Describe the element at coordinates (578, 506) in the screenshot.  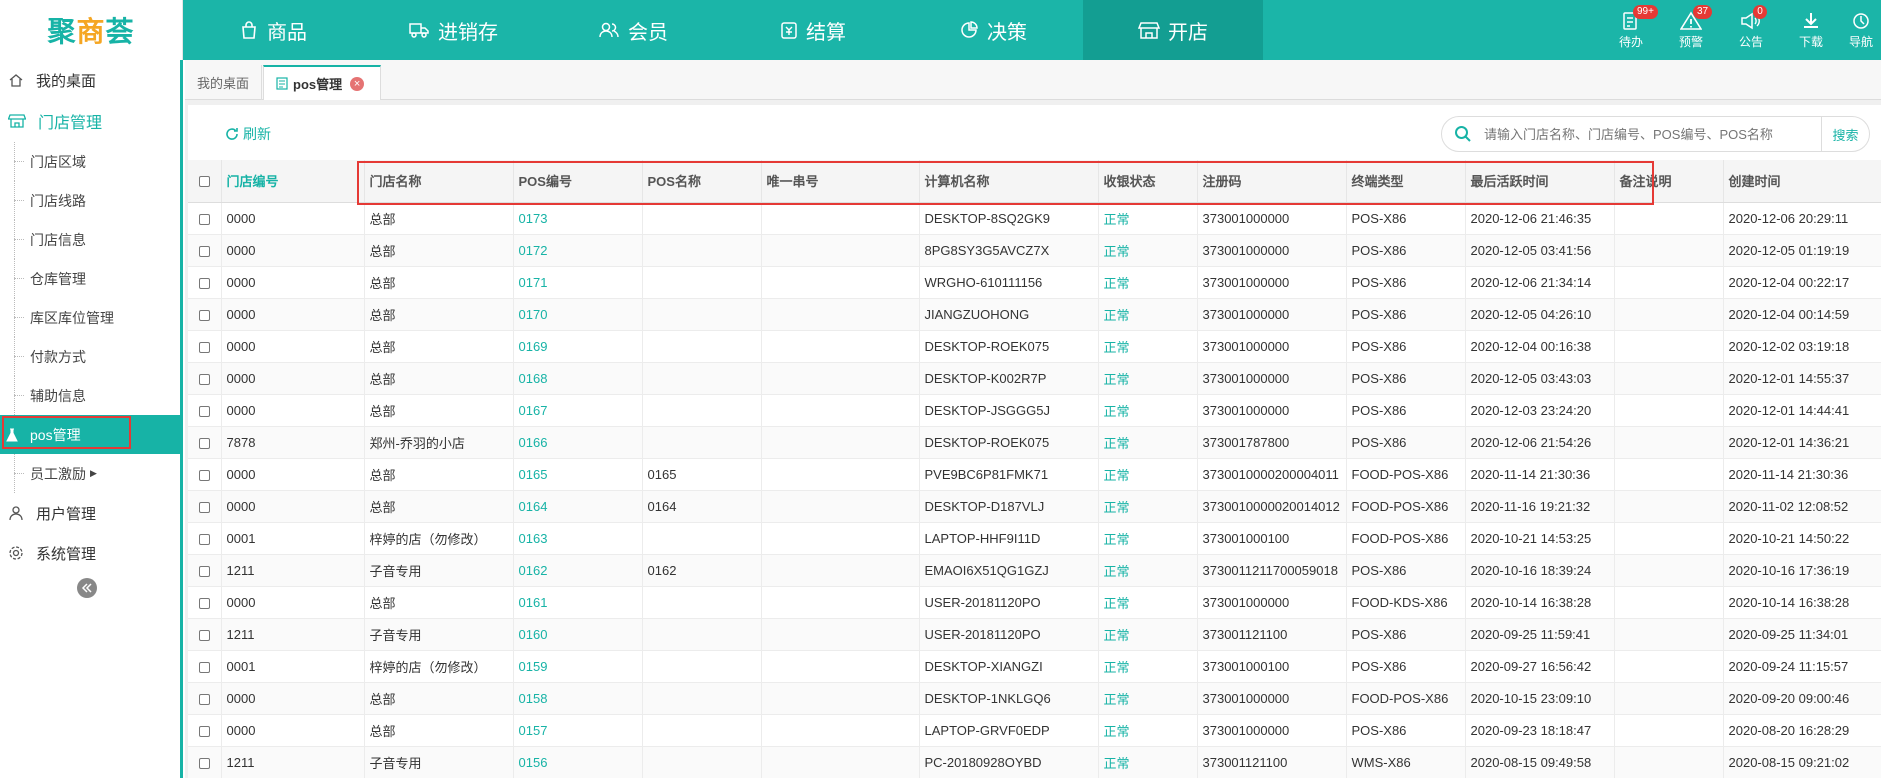
I see `cell-pos-no: 0164` at that location.